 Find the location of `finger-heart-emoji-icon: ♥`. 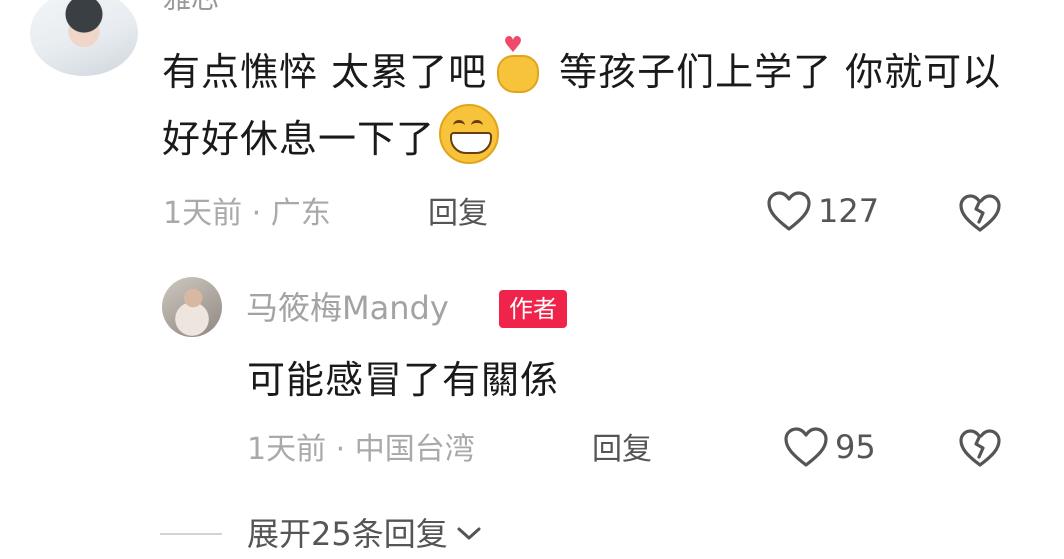

finger-heart-emoji-icon: ♥ is located at coordinates (516, 64).